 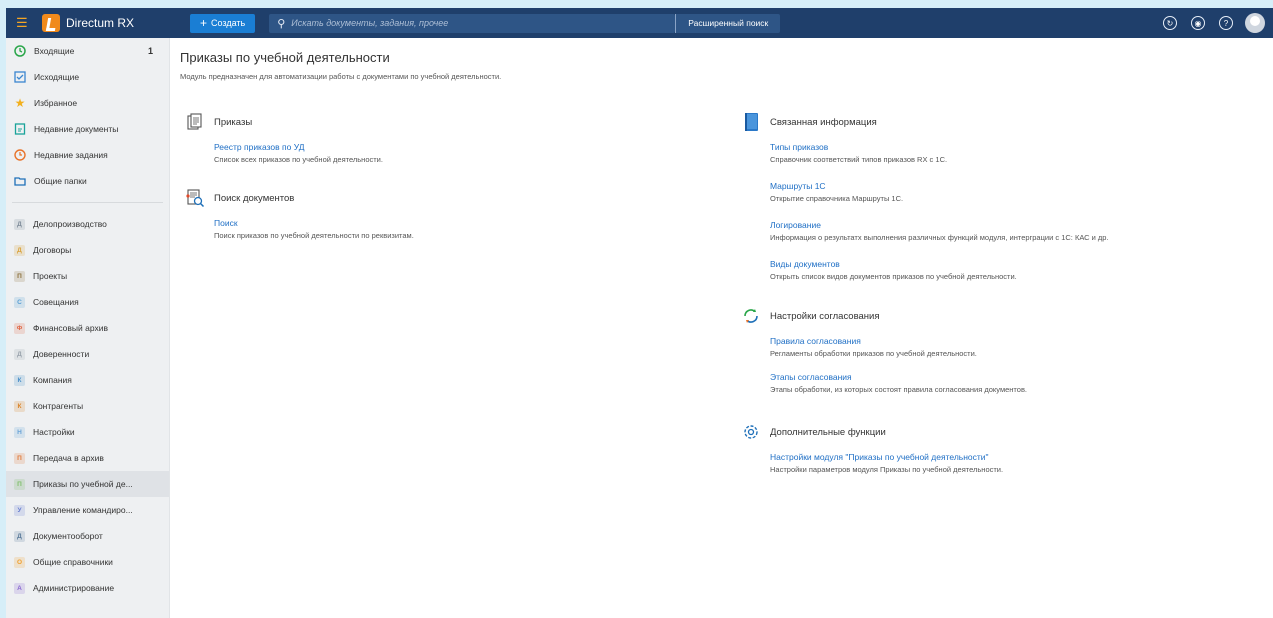 I want to click on sidebar-module-item: Д Документооборот, so click(x=87, y=536).